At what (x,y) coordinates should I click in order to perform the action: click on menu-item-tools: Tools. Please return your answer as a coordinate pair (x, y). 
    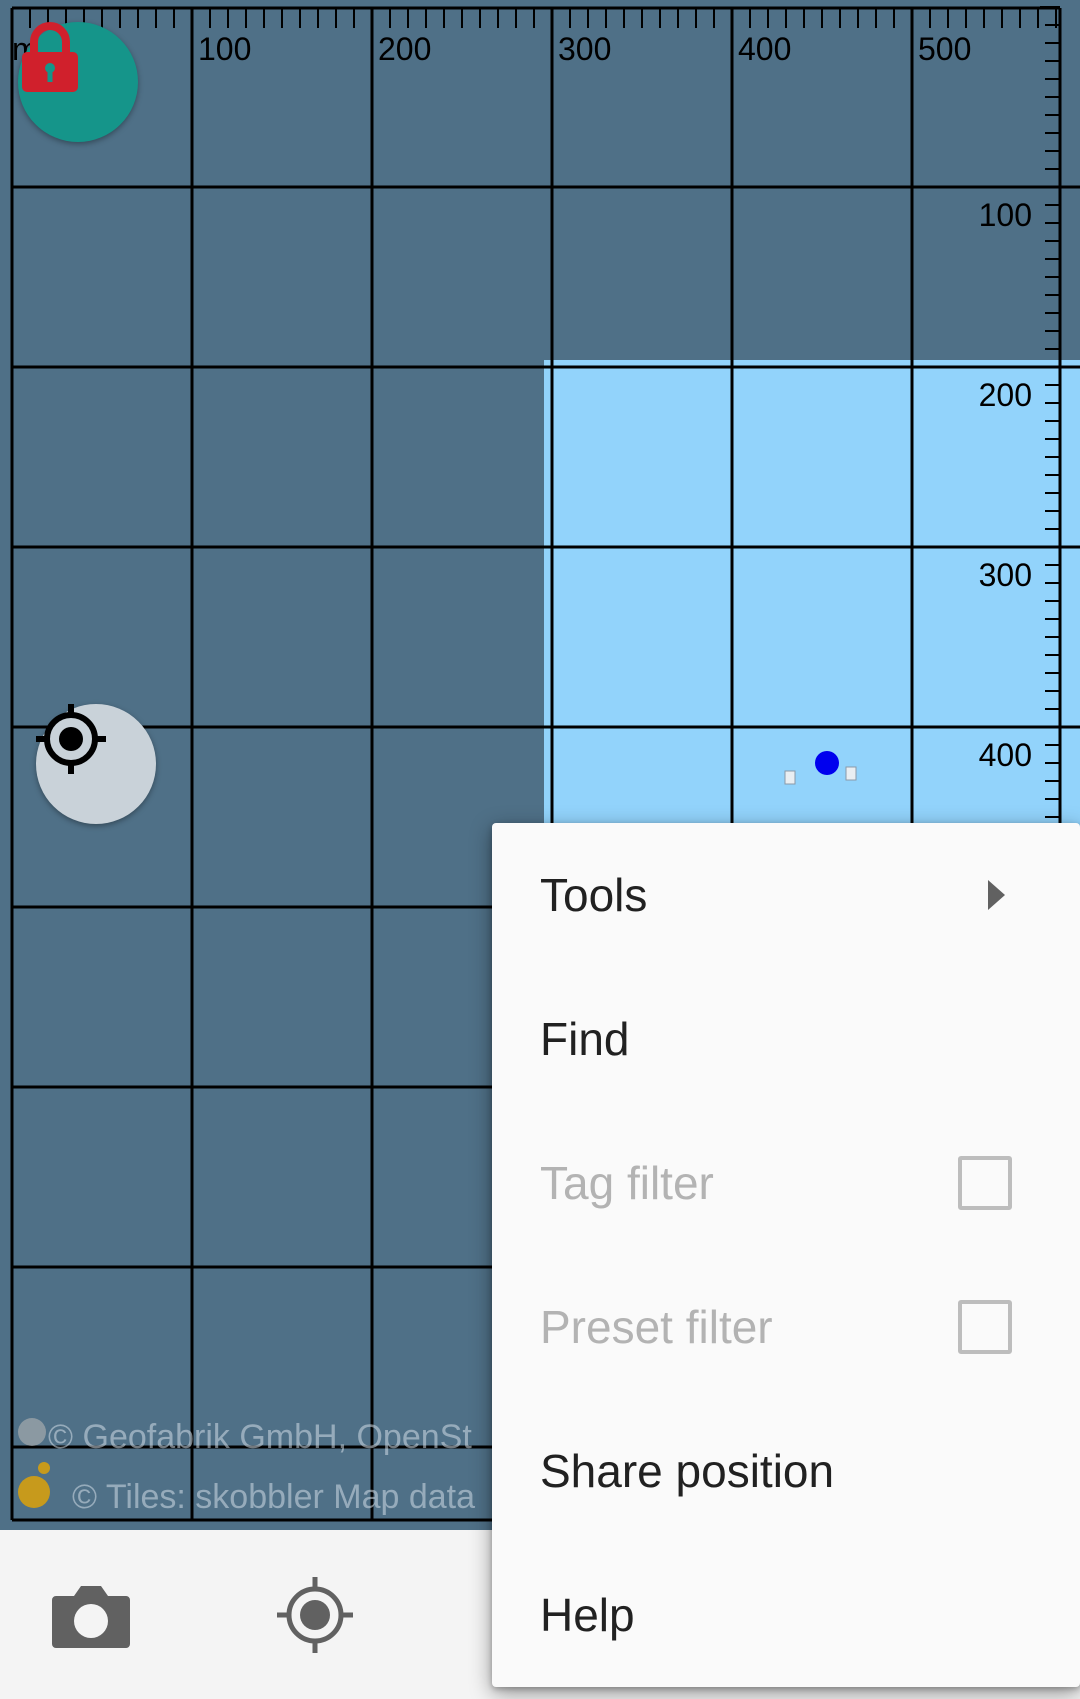
    Looking at the image, I should click on (786, 895).